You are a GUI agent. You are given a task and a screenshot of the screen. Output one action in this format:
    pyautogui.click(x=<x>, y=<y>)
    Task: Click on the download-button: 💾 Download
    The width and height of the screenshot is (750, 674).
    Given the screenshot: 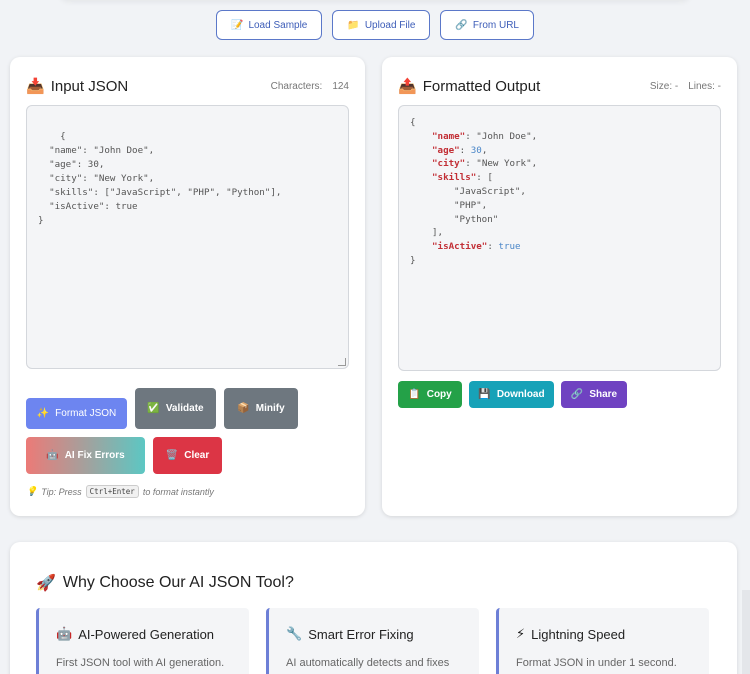 What is the action you would take?
    pyautogui.click(x=511, y=394)
    